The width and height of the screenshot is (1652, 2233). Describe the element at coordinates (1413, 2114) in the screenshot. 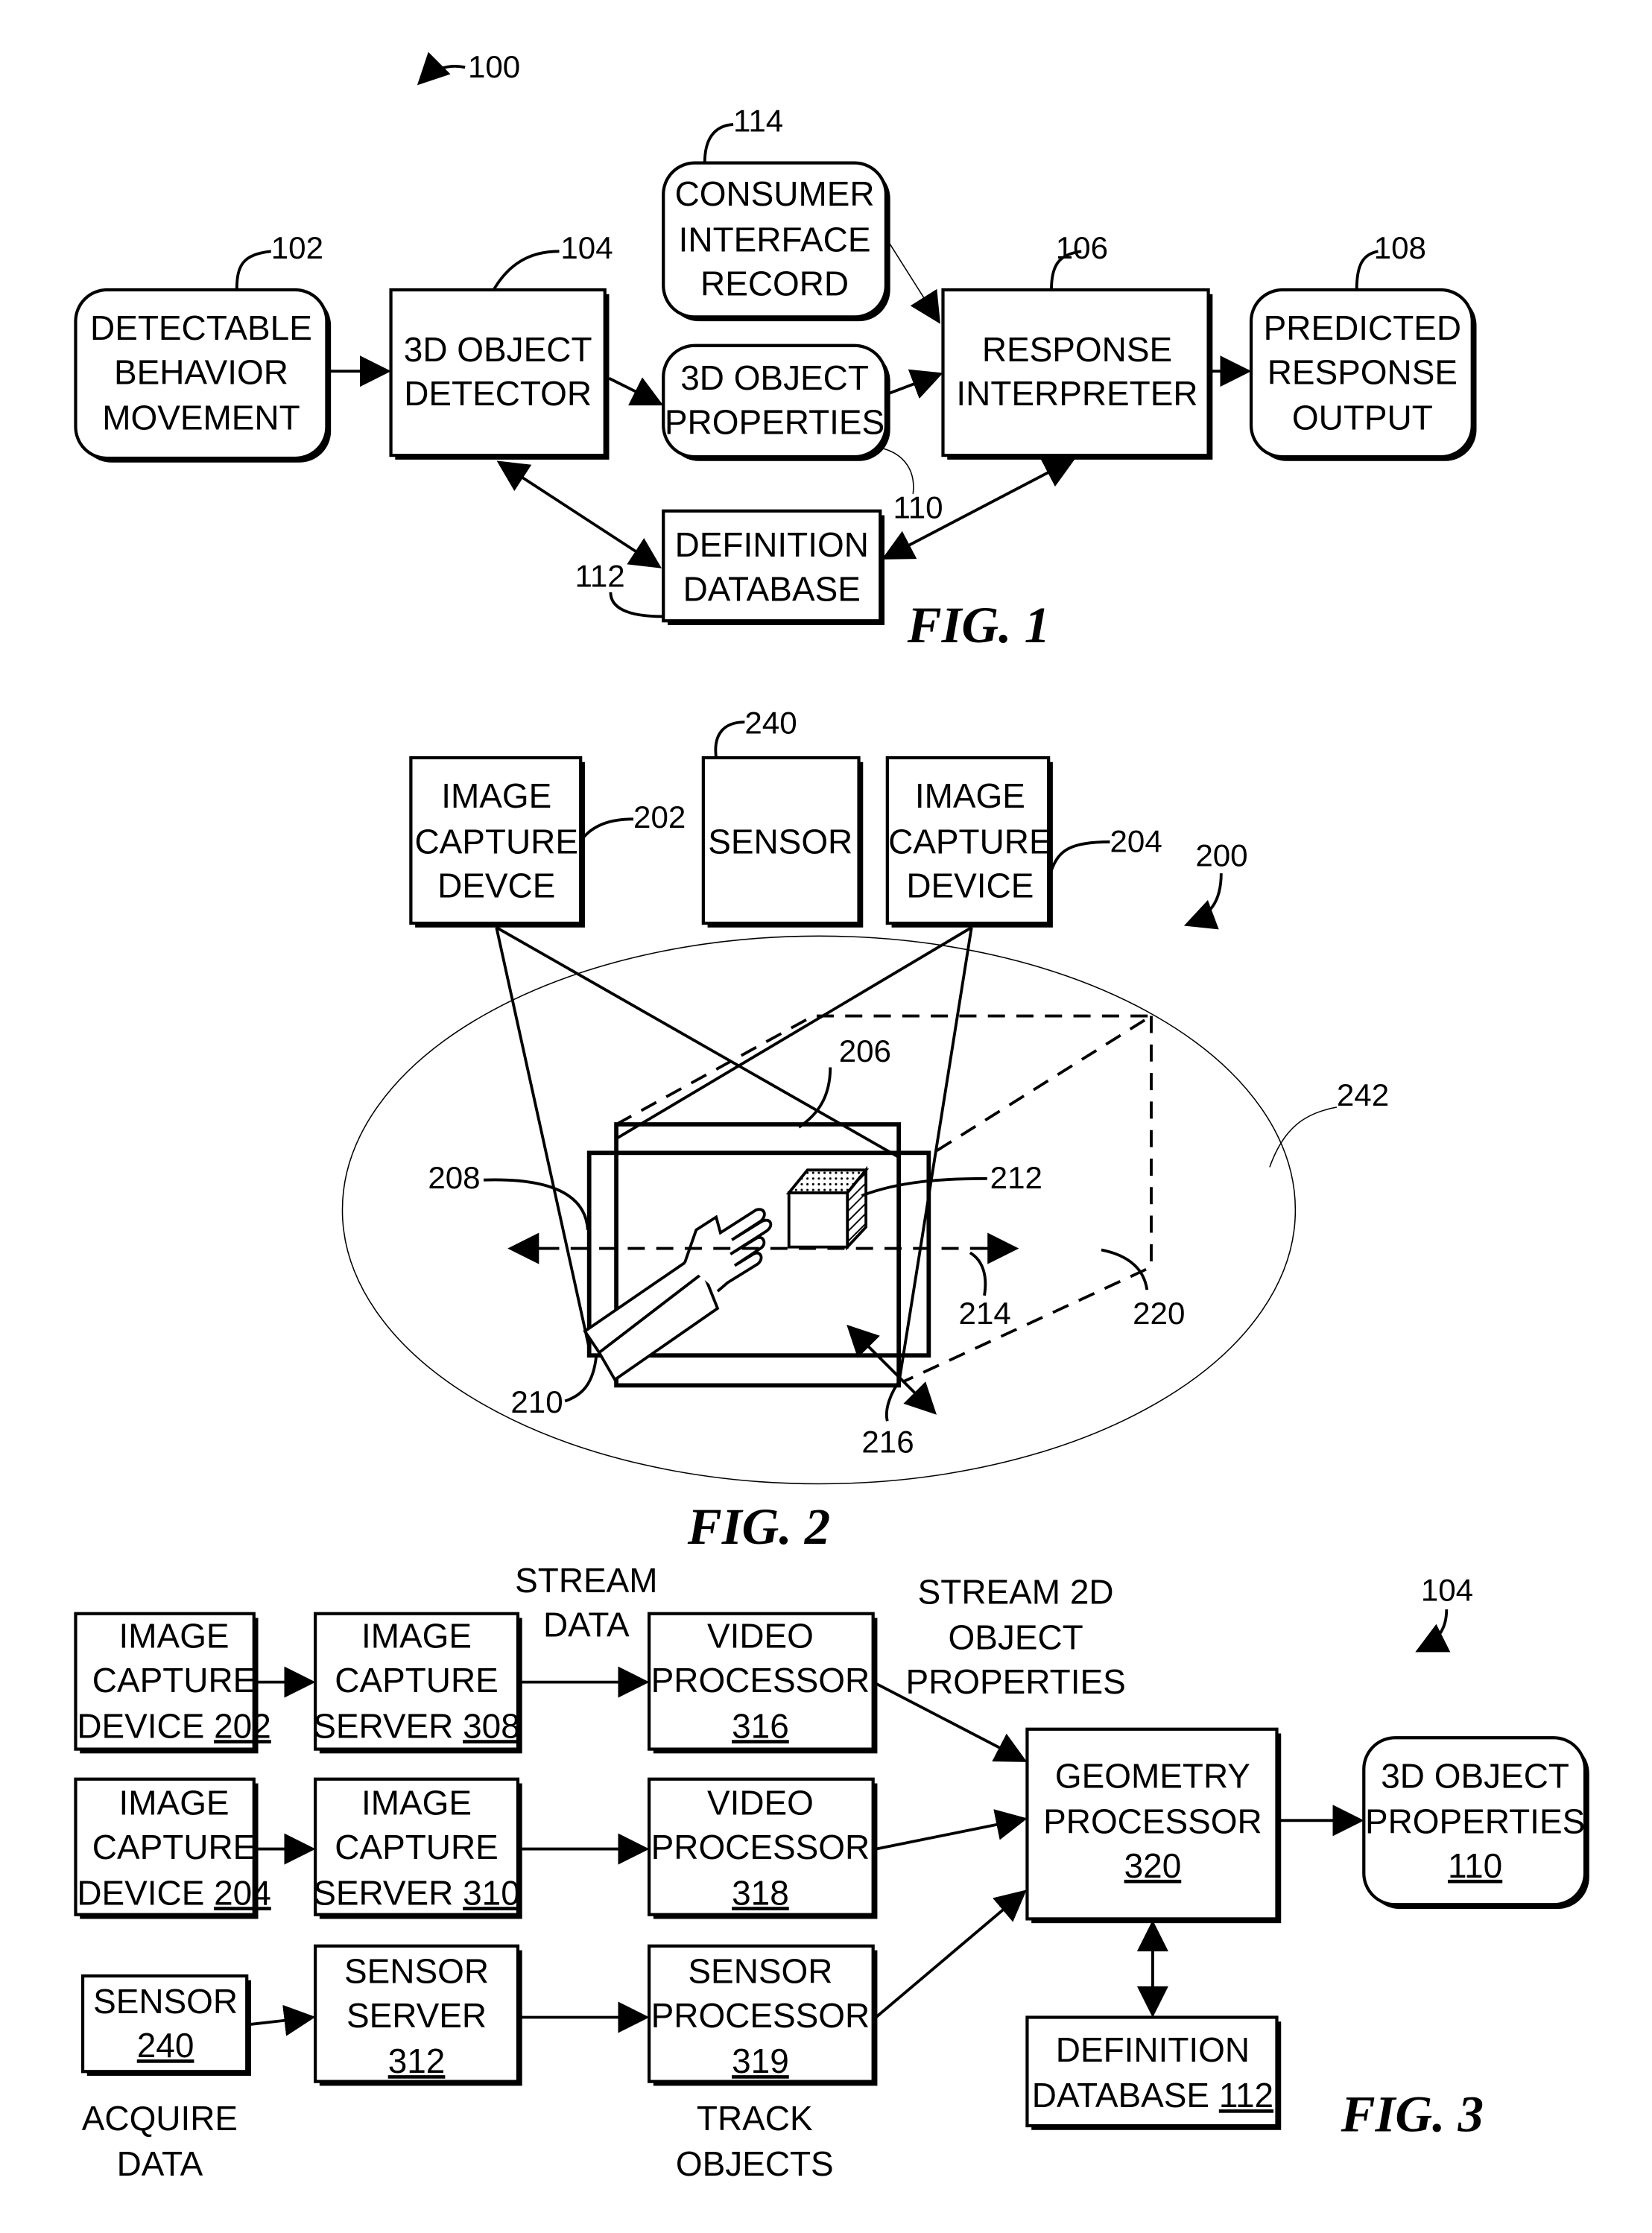

I see `figure-title-3: FIG. 3` at that location.